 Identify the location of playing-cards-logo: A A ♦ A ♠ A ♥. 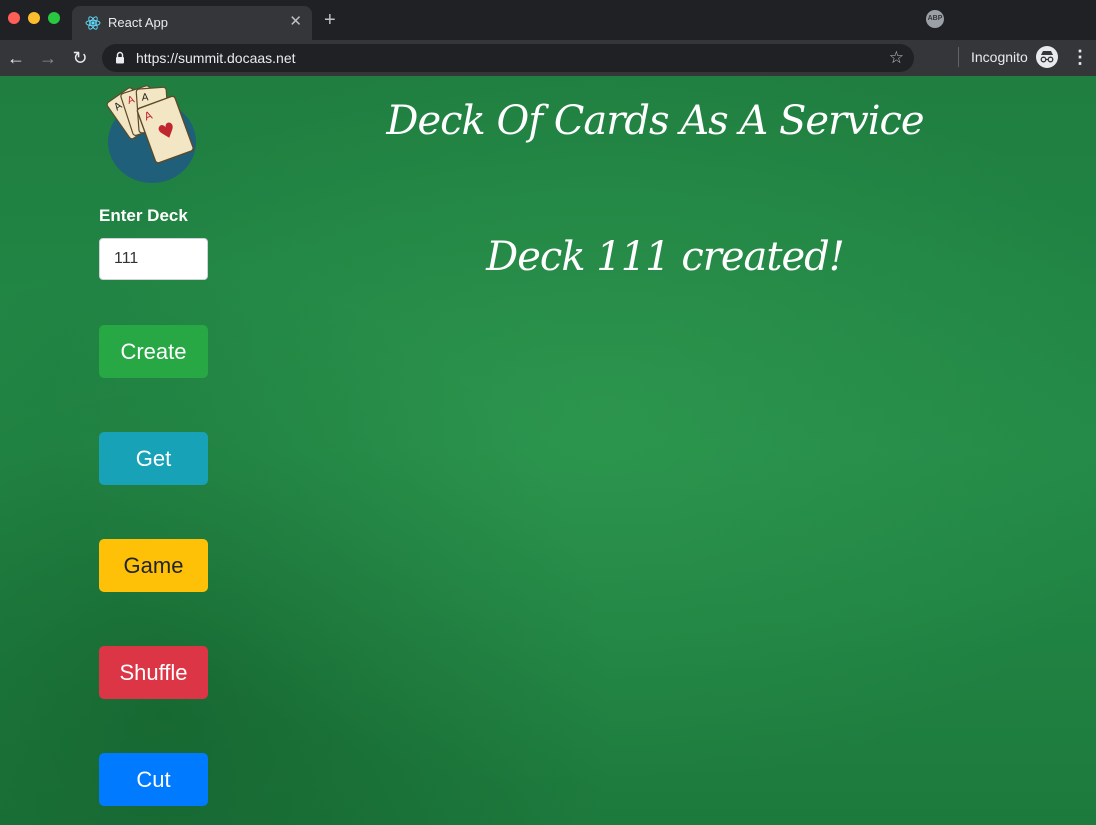
(151, 134).